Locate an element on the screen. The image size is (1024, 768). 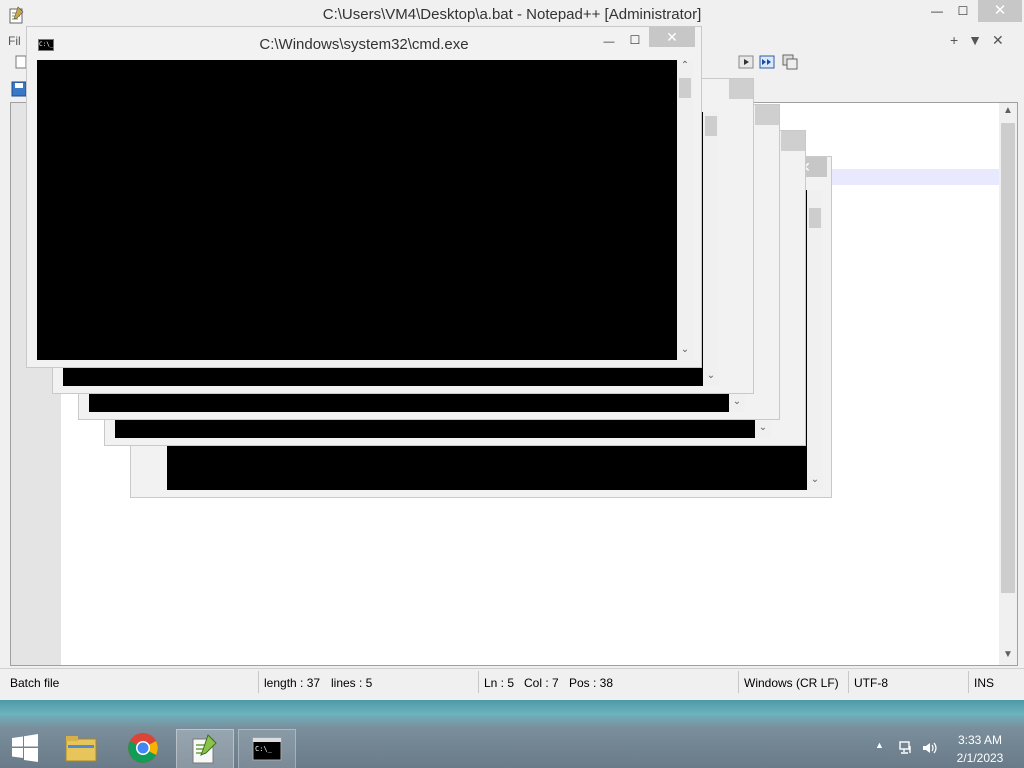
notepadpp-minimize-button: — is located at coordinates (937, 11).